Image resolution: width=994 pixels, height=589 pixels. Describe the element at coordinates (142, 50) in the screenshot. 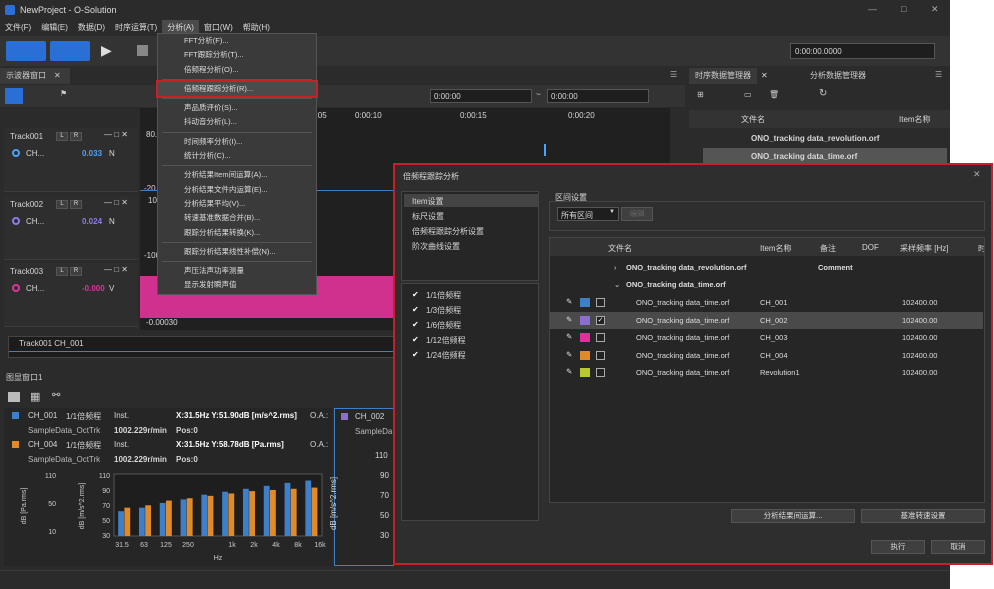

I see `stop-icon` at that location.